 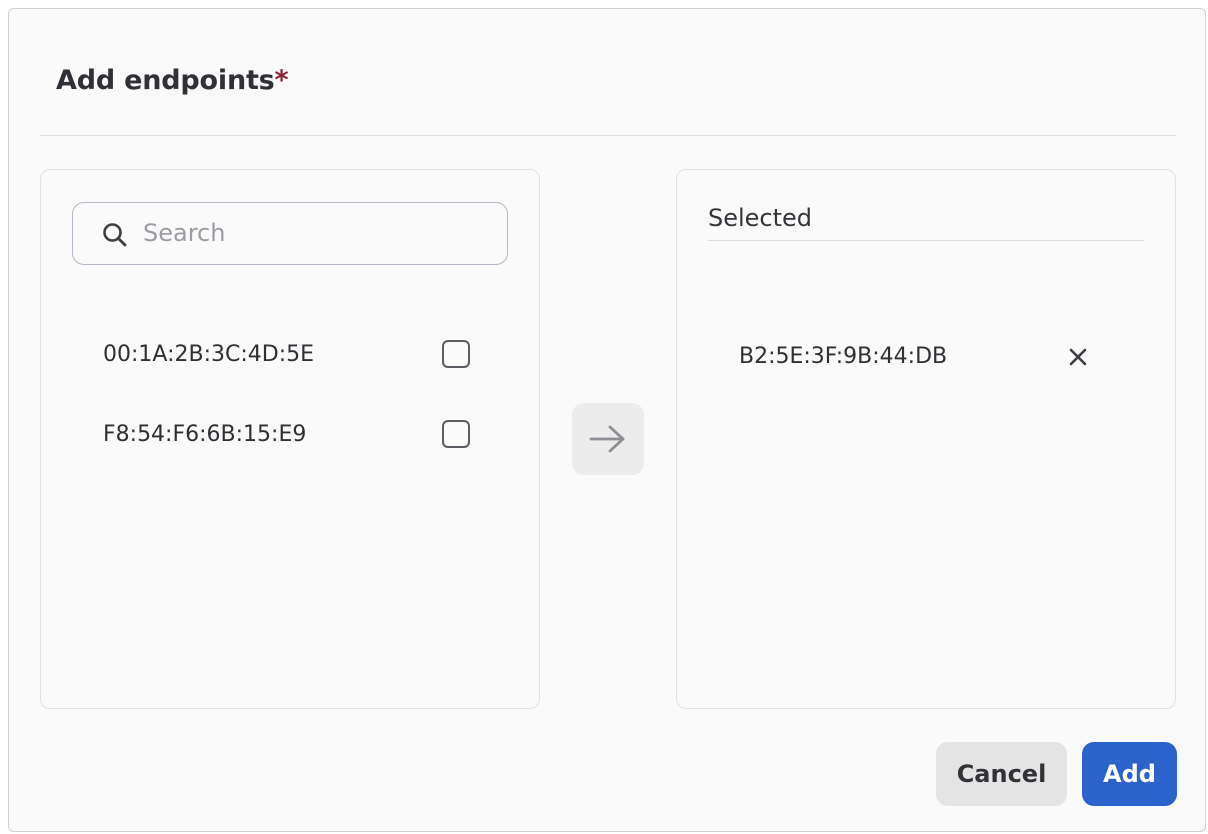 I want to click on search-box, so click(x=290, y=233).